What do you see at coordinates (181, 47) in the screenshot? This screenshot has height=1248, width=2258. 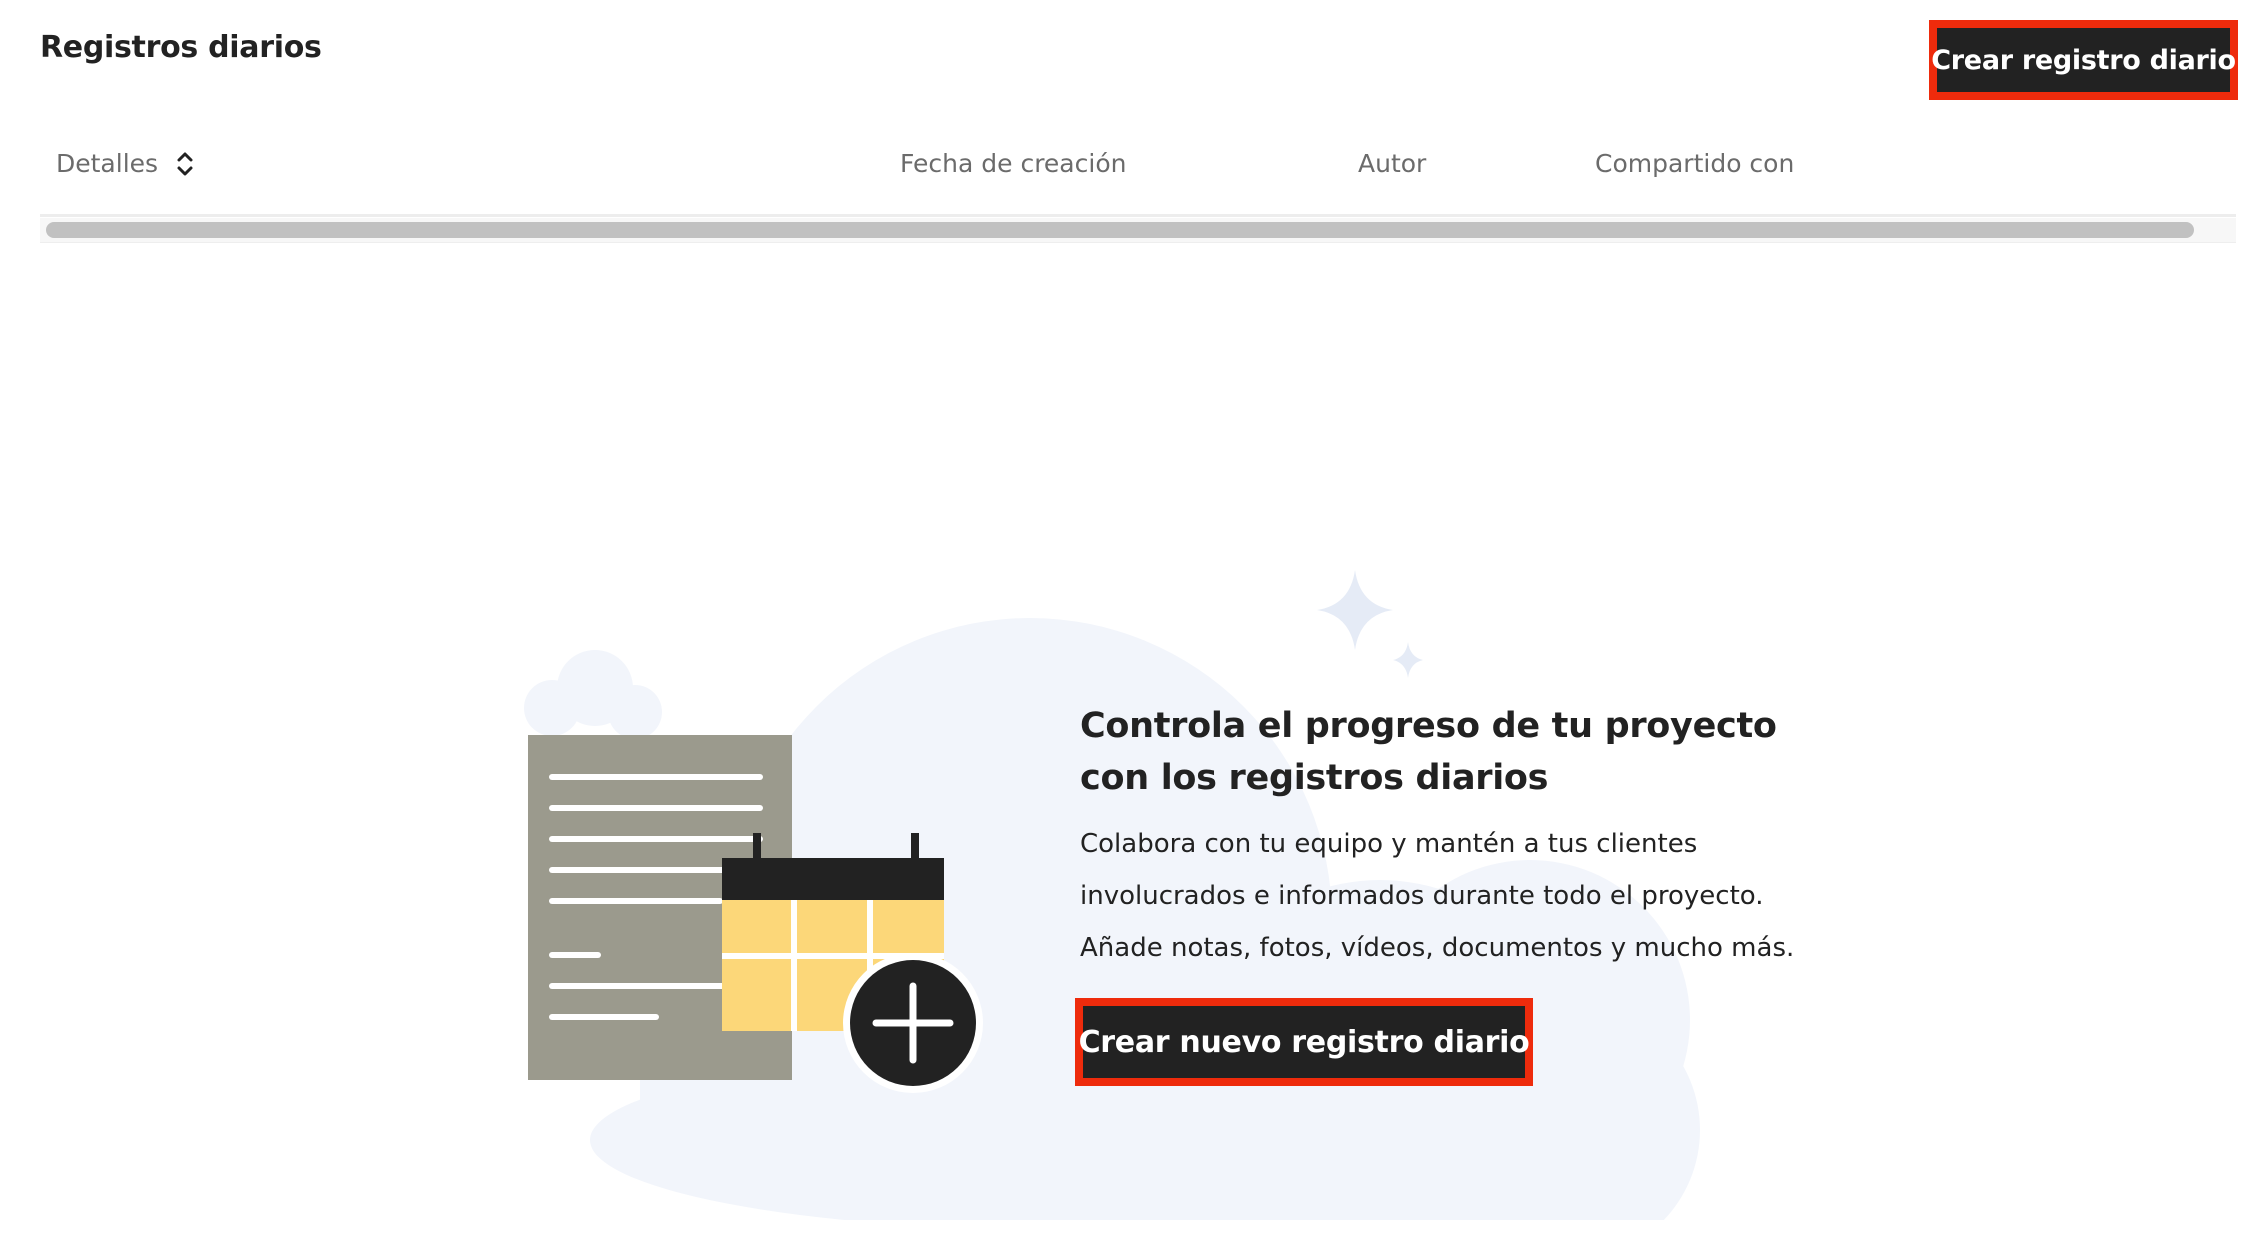 I see `page-title: Registros diarios` at bounding box center [181, 47].